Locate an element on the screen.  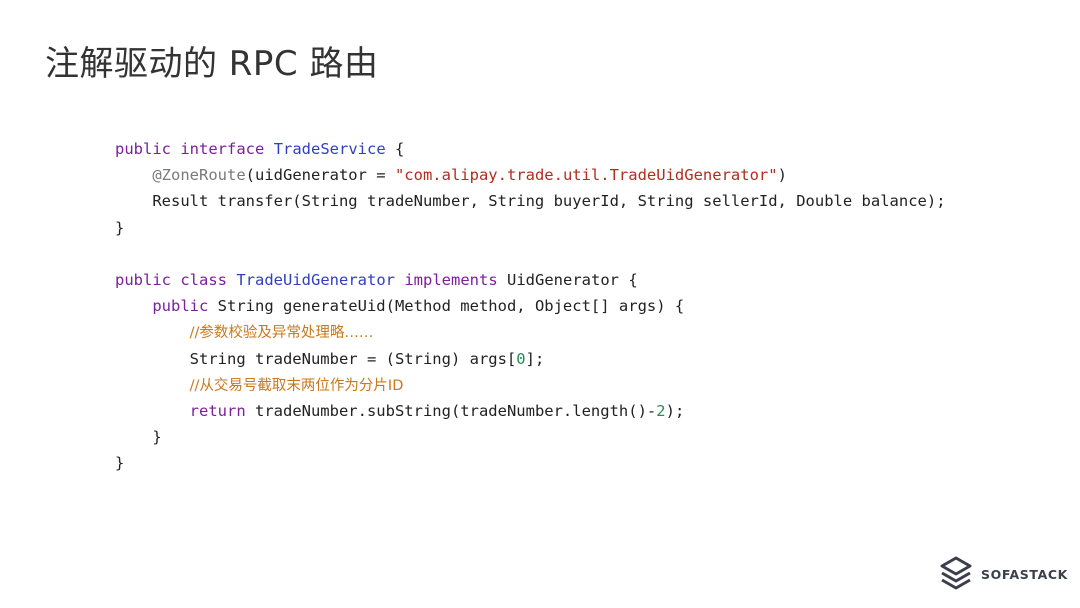
logo-text: SOFASTACK is located at coordinates (1024, 574).